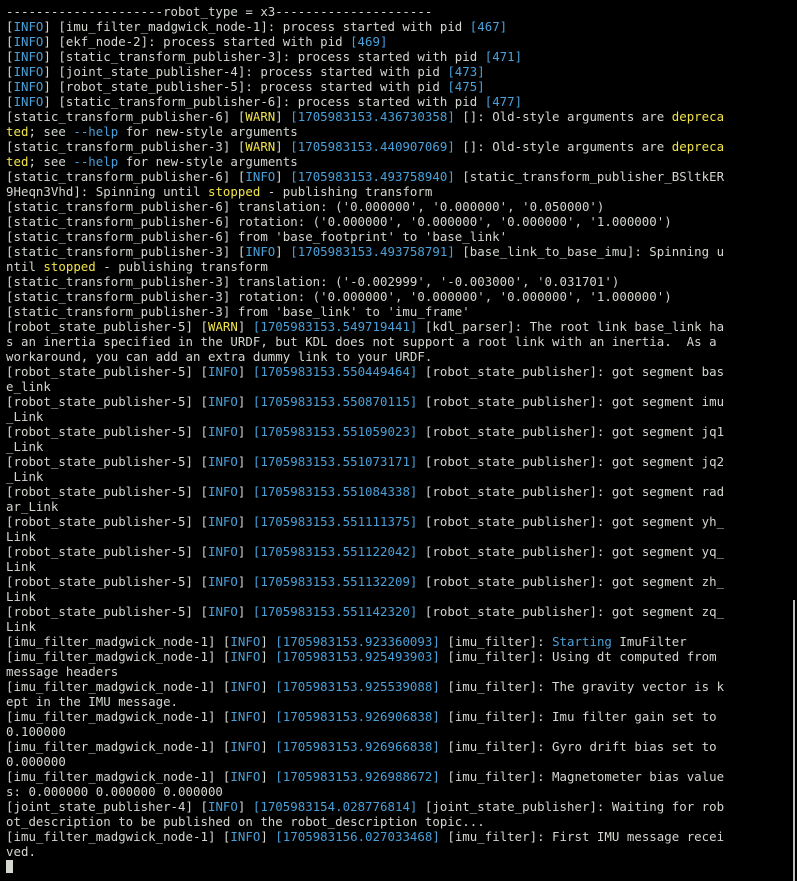 This screenshot has width=797, height=881. What do you see at coordinates (51, 161) in the screenshot?
I see `log-text: ; see` at bounding box center [51, 161].